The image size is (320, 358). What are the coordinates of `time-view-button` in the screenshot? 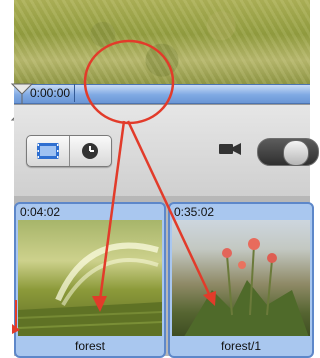 It's located at (90, 151).